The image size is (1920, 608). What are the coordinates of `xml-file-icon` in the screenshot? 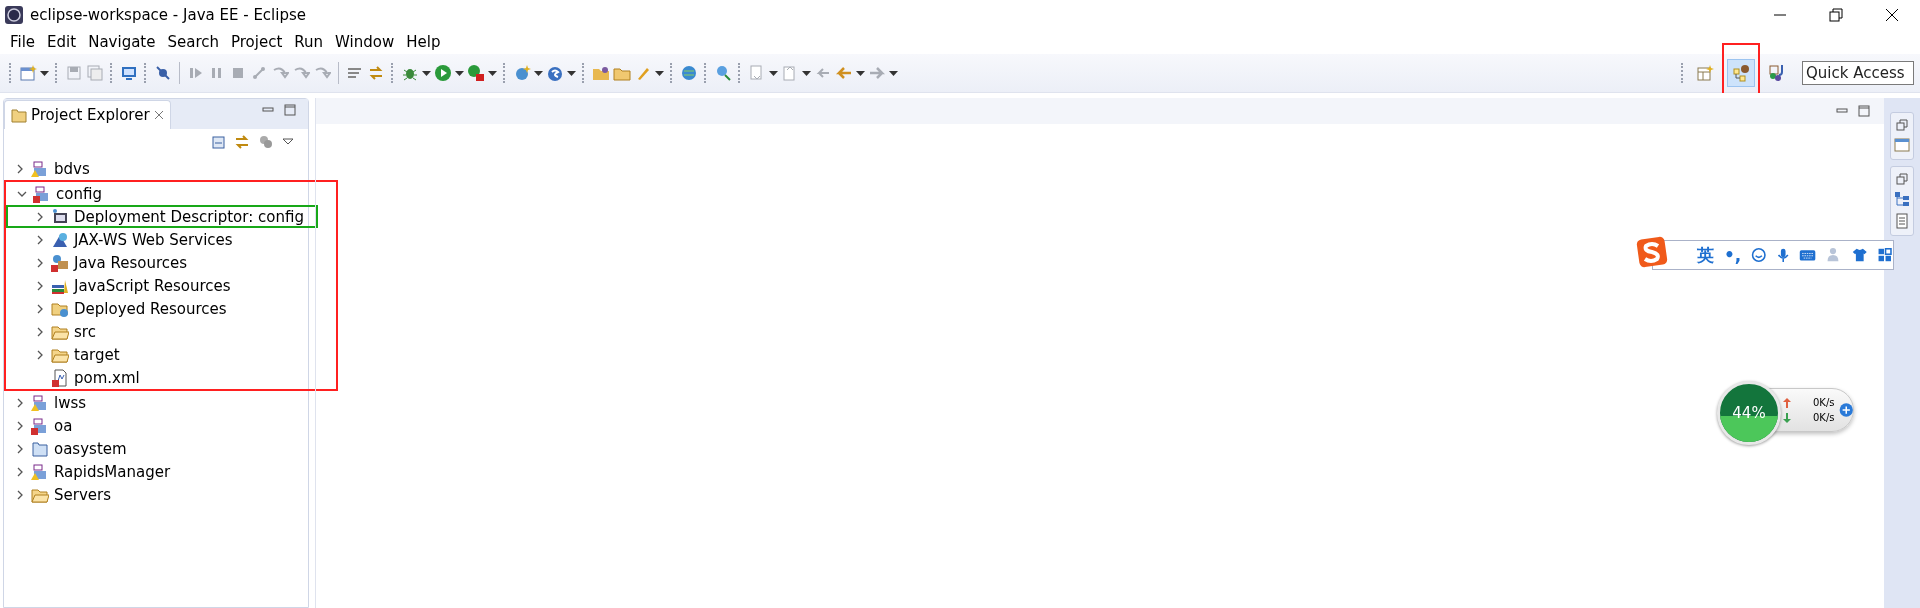 It's located at (60, 377).